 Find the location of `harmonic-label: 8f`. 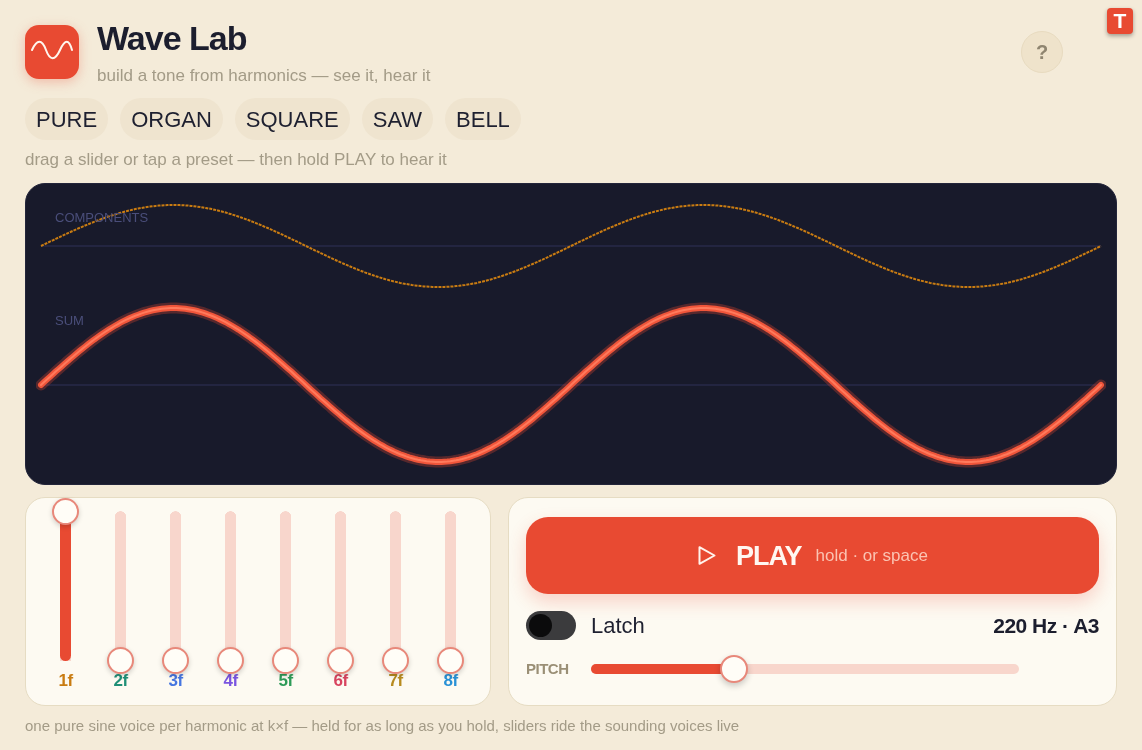

harmonic-label: 8f is located at coordinates (450, 681).